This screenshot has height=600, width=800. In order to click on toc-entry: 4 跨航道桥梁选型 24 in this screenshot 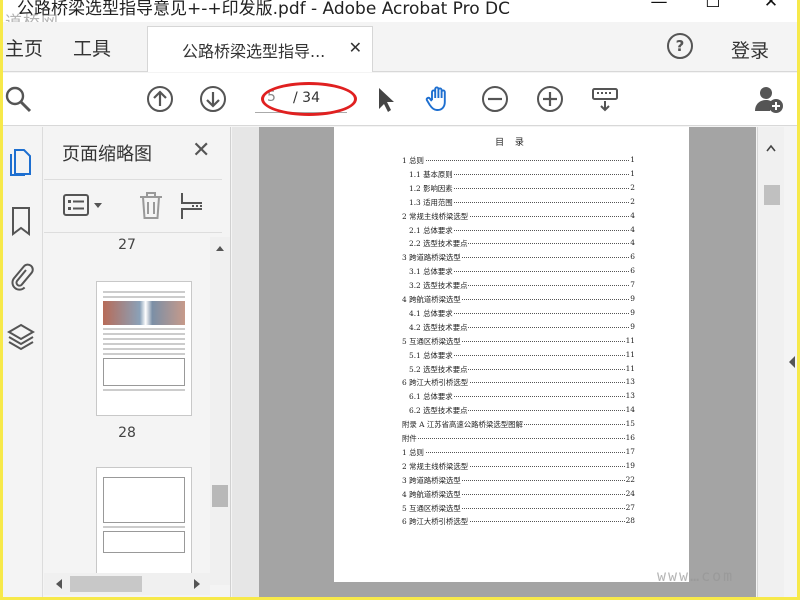, I will do `click(511, 495)`.